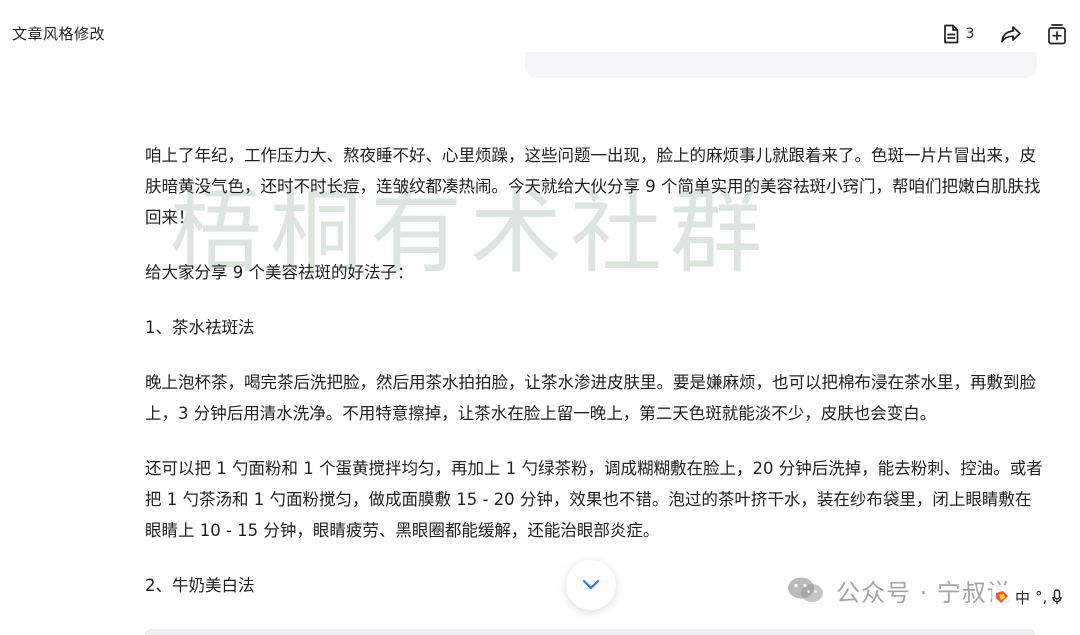 The height and width of the screenshot is (635, 1080). I want to click on next-block-edge, so click(590, 632).